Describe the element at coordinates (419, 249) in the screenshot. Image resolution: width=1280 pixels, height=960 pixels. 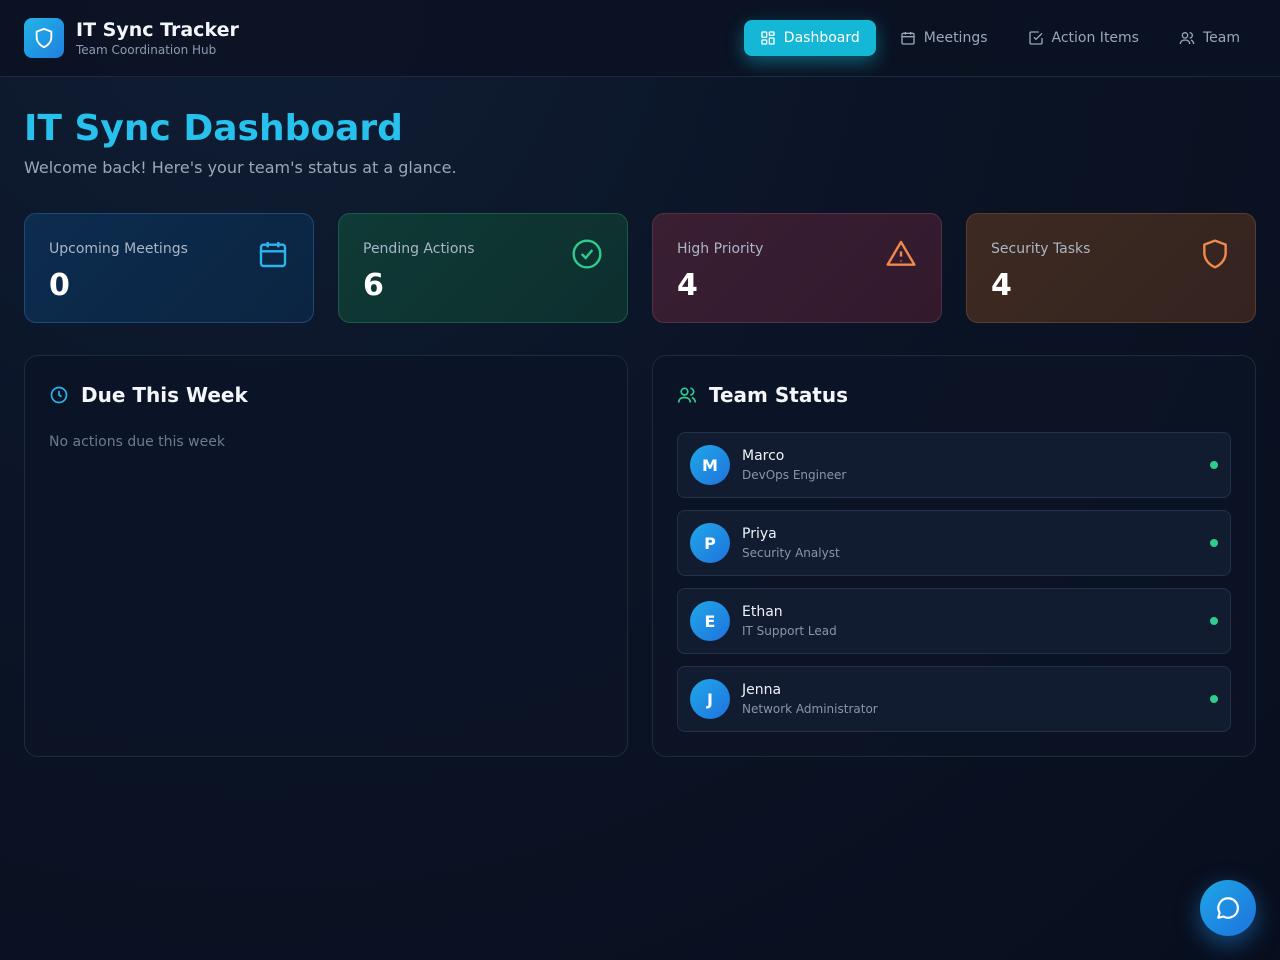
I see `stat-label: Pending Actions` at that location.